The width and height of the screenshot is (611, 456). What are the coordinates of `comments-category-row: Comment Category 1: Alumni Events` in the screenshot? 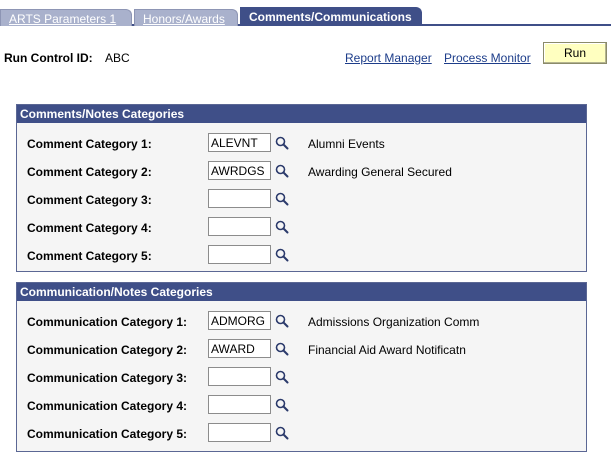 It's located at (301, 143).